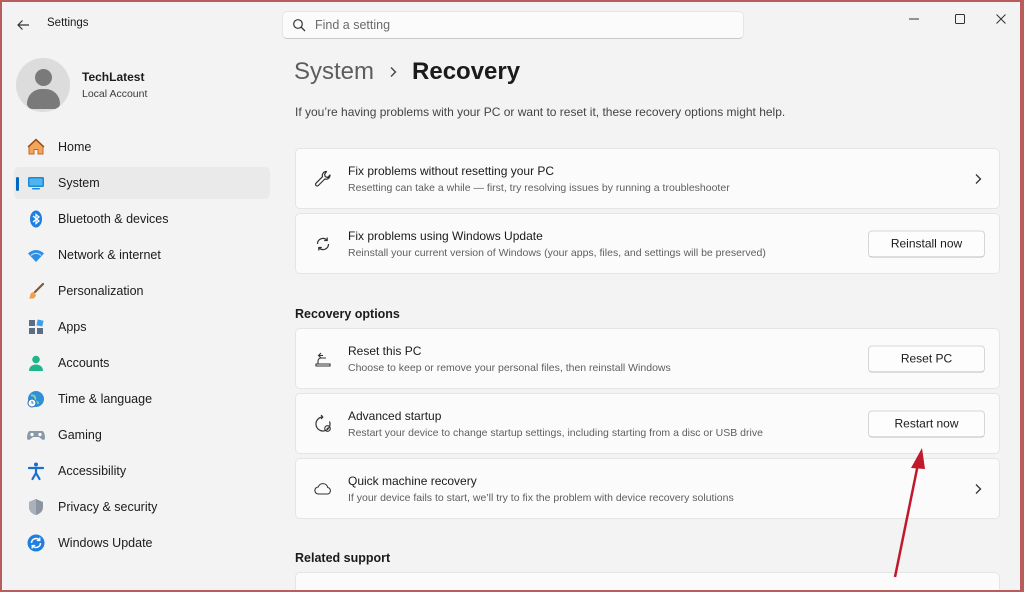 This screenshot has width=1024, height=592. I want to click on user-name: TechLatest, so click(113, 77).